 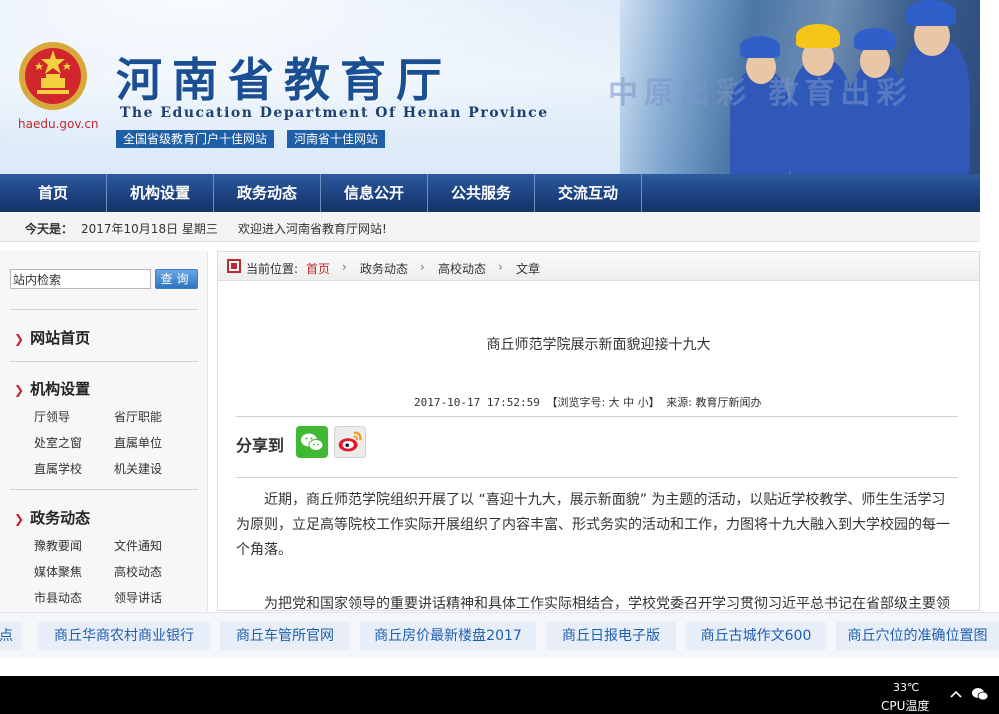 I want to click on sidebar-section-label: 政务动态, so click(x=60, y=518).